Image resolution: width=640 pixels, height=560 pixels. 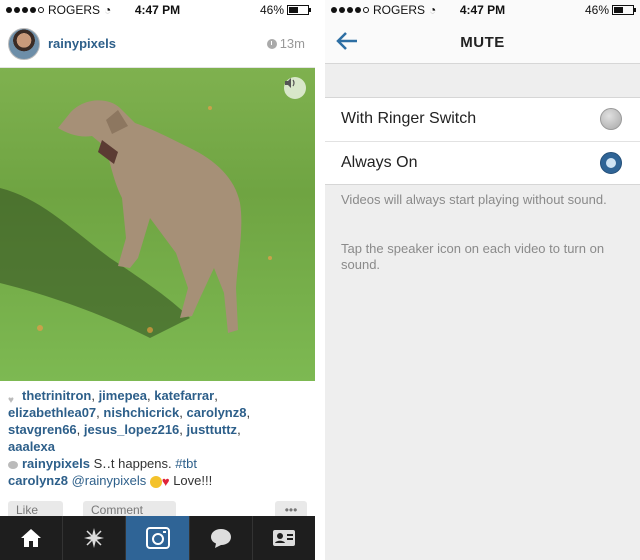 I want to click on liker: justtuttz, so click(x=212, y=429).